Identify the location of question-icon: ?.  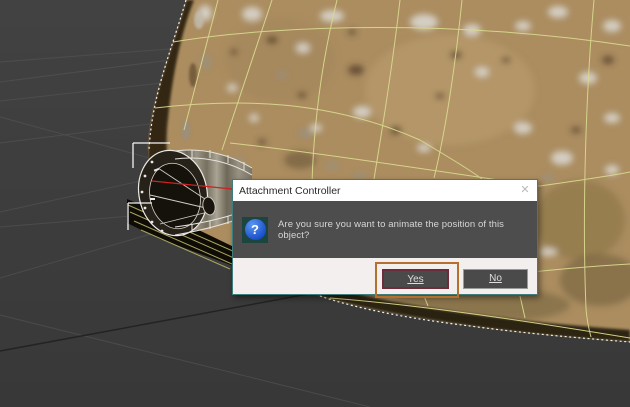
(255, 229).